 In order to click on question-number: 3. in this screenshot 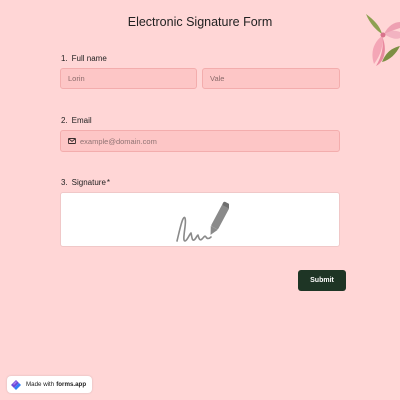, I will do `click(64, 182)`.